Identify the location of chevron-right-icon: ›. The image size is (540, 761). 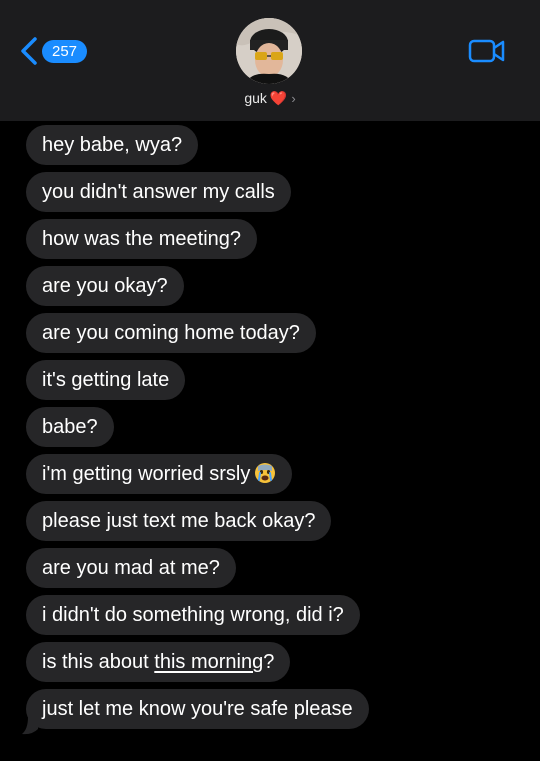
(293, 98).